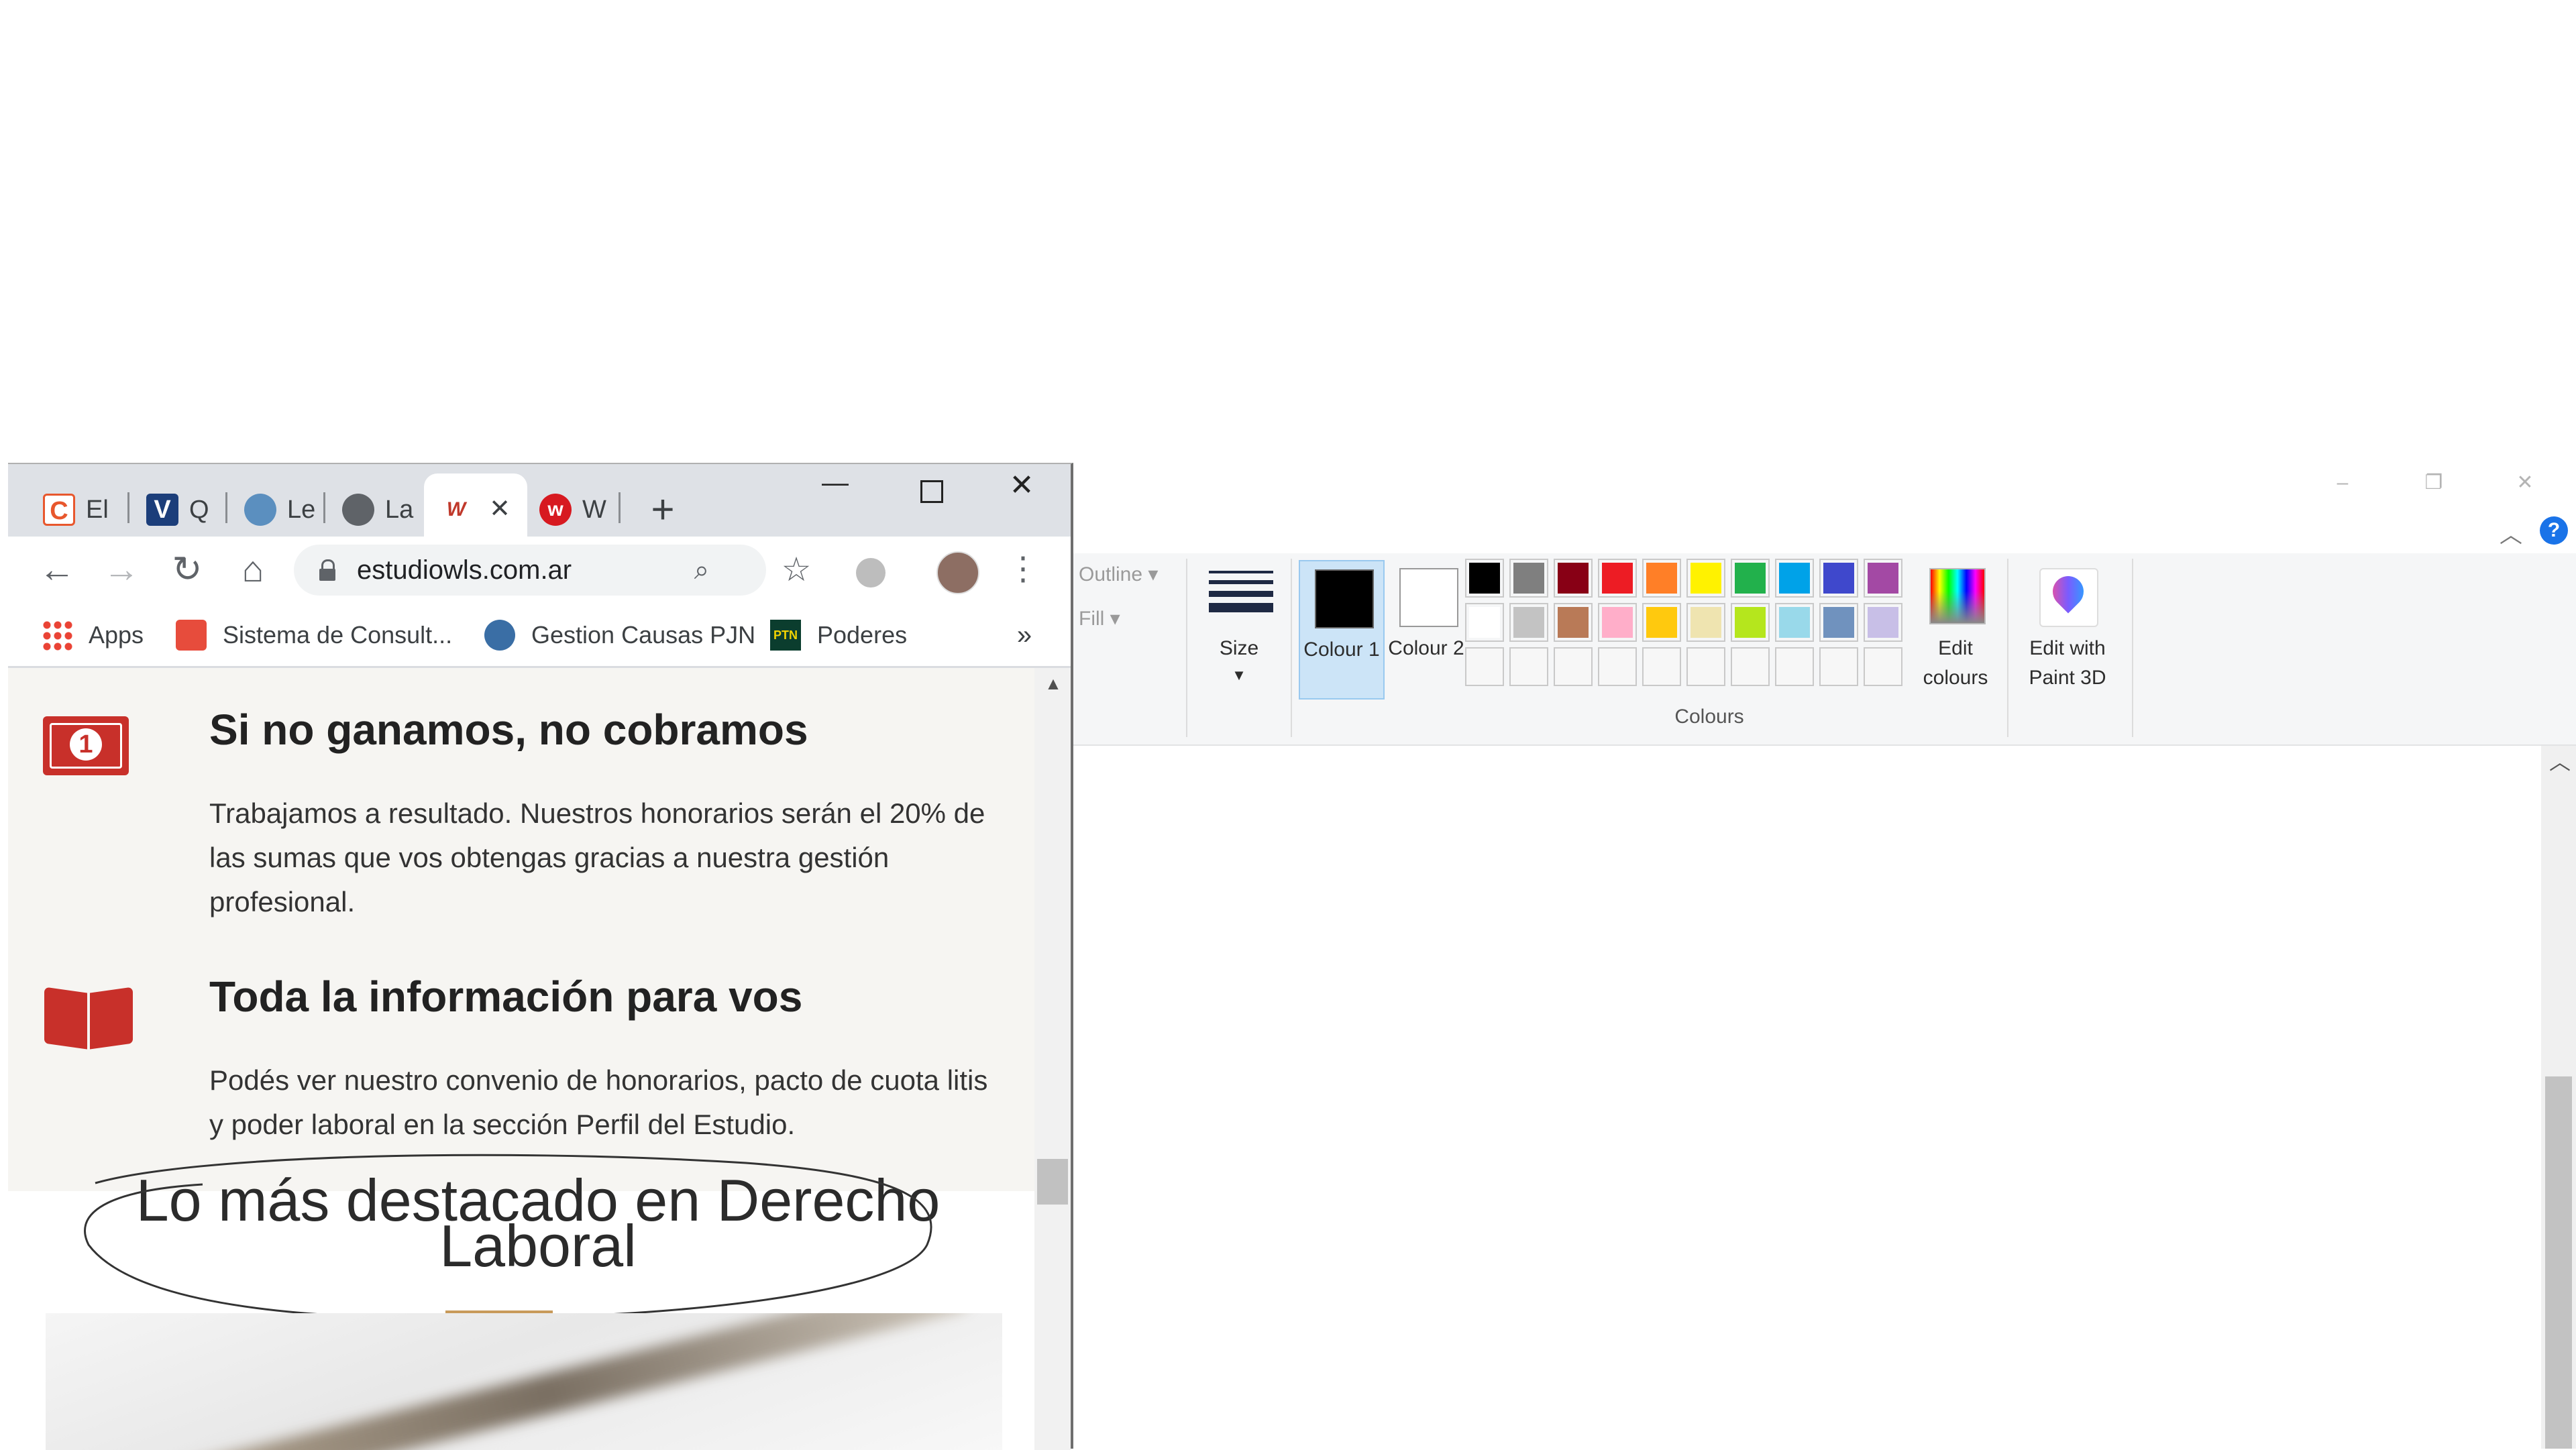 This screenshot has width=2576, height=1450. I want to click on edit-colours-button: Edit colours, so click(1955, 628).